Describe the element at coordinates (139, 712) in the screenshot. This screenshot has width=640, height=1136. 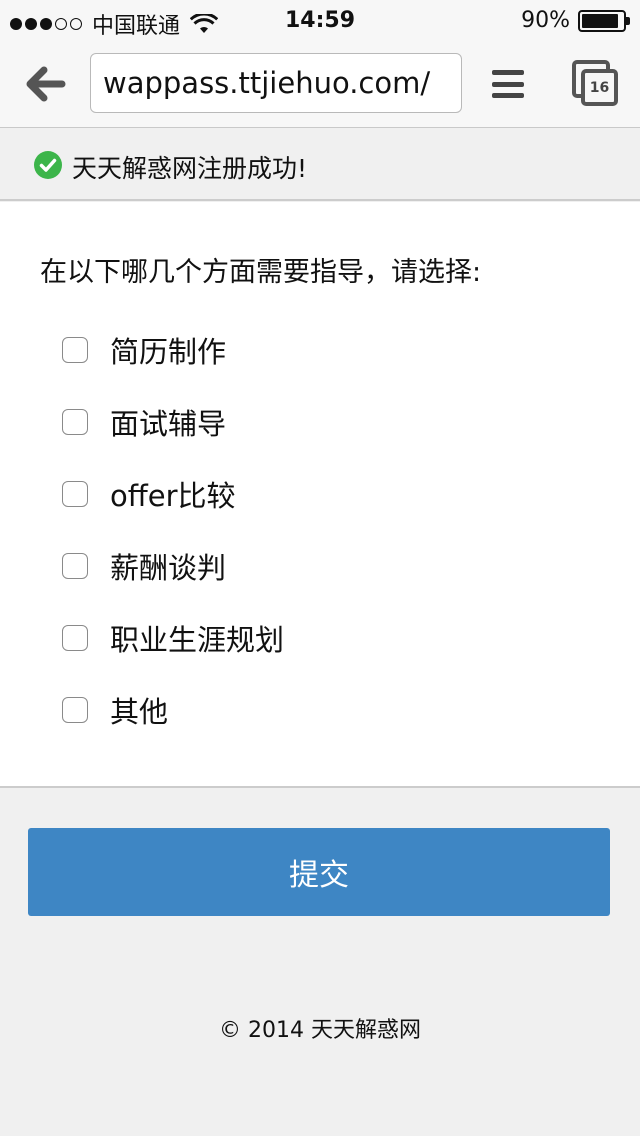
I see `option-label: 其他` at that location.